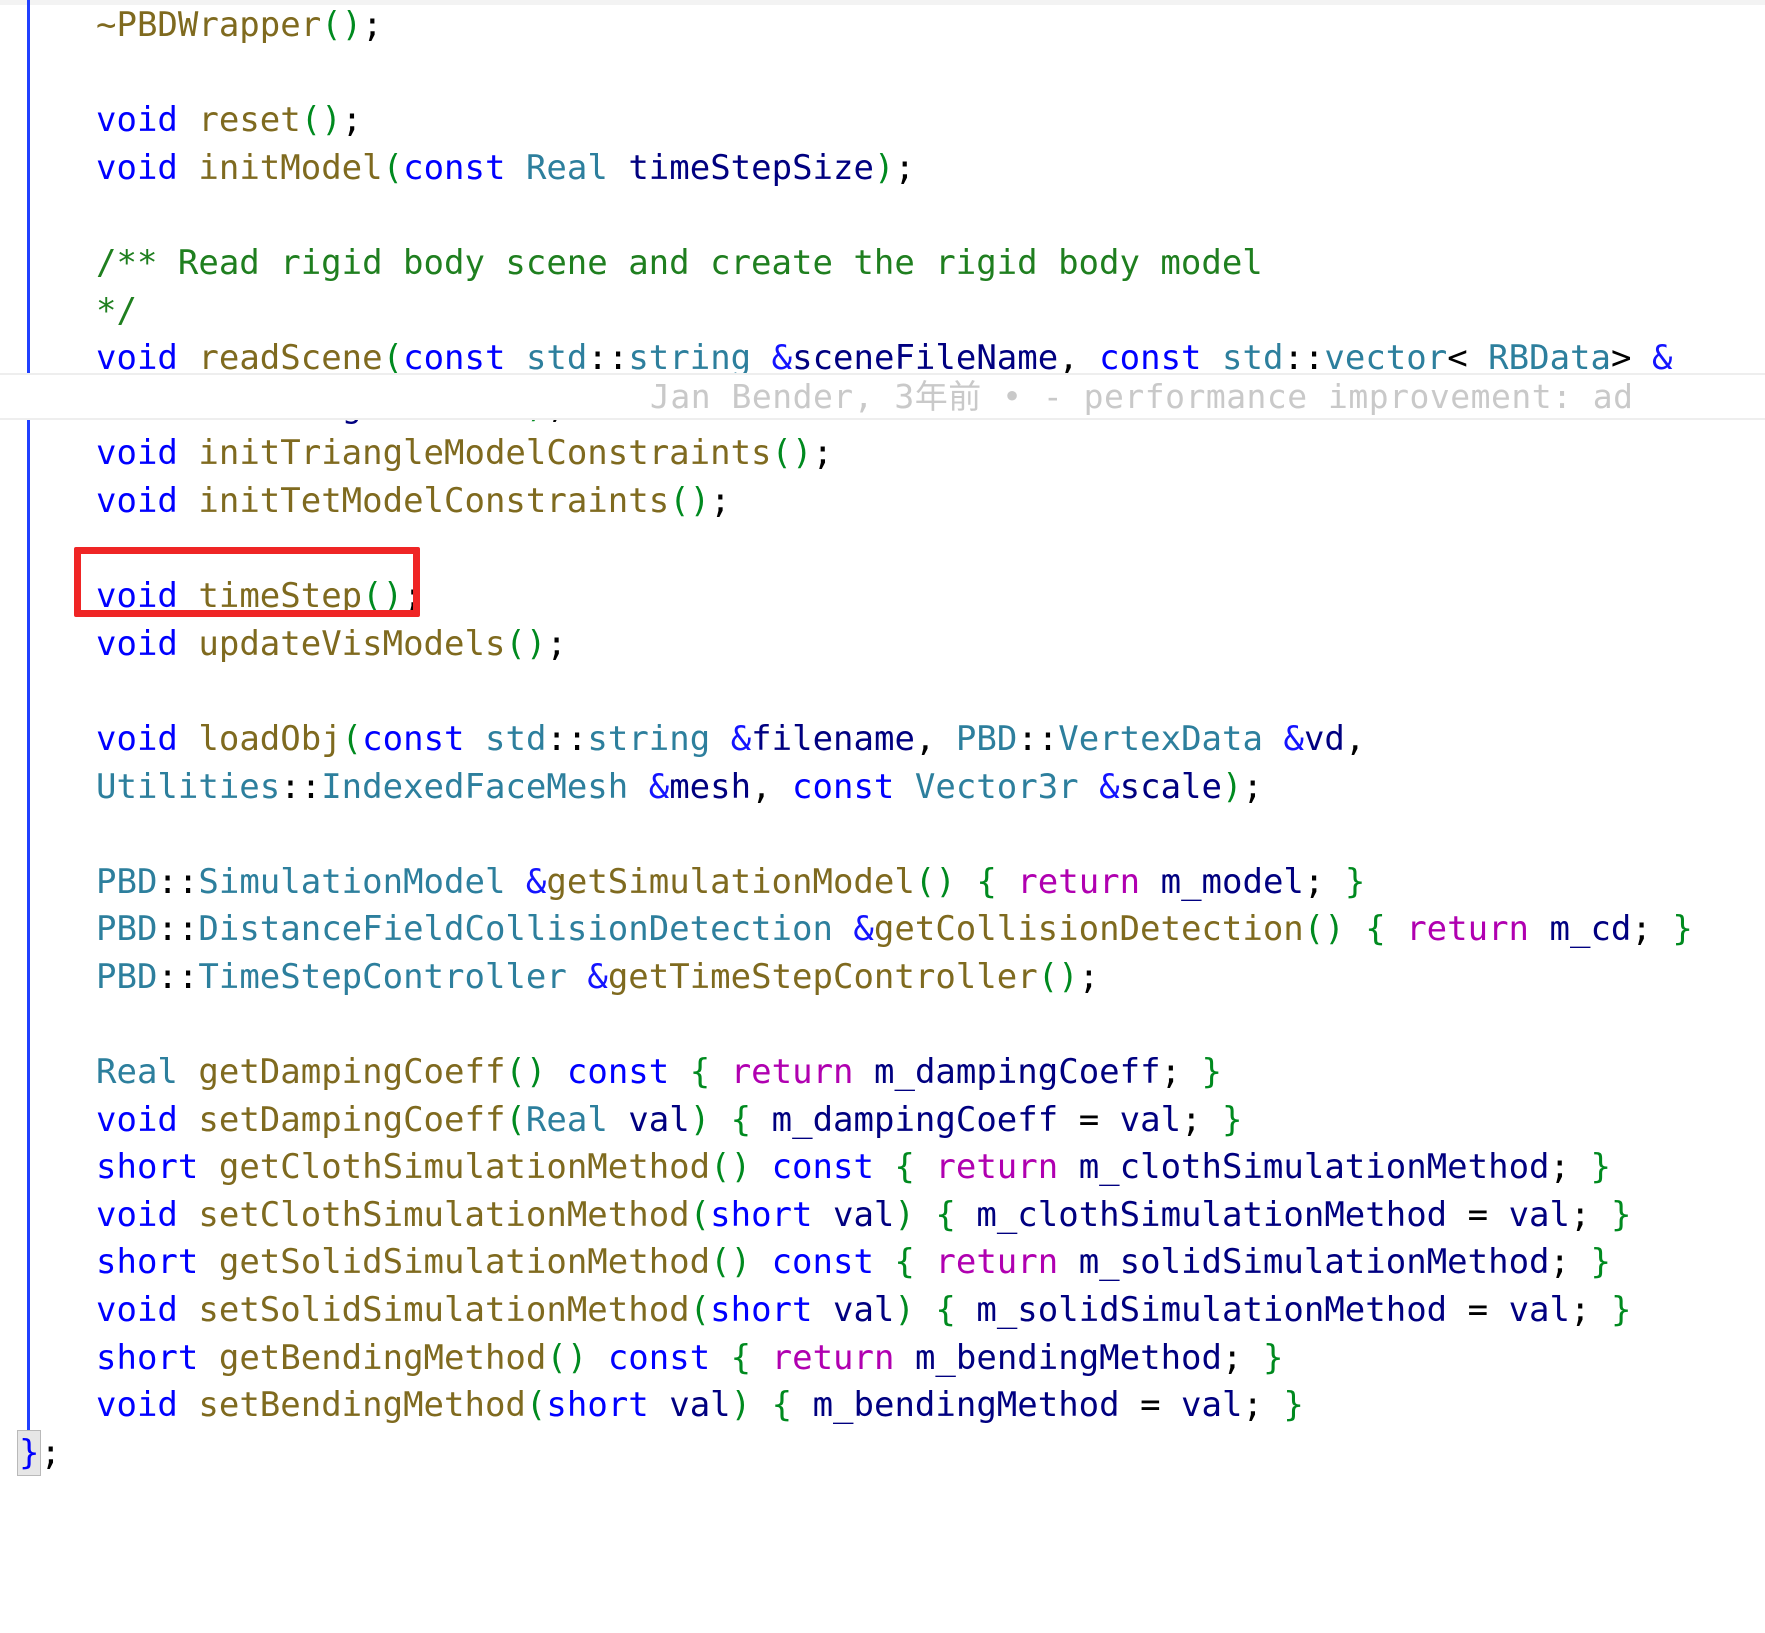 This screenshot has width=1765, height=1633. I want to click on code-token: &, so click(1109, 786).